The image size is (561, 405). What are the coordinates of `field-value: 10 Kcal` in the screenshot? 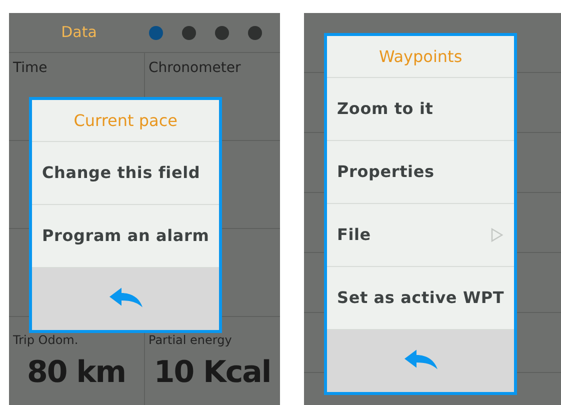 It's located at (212, 373).